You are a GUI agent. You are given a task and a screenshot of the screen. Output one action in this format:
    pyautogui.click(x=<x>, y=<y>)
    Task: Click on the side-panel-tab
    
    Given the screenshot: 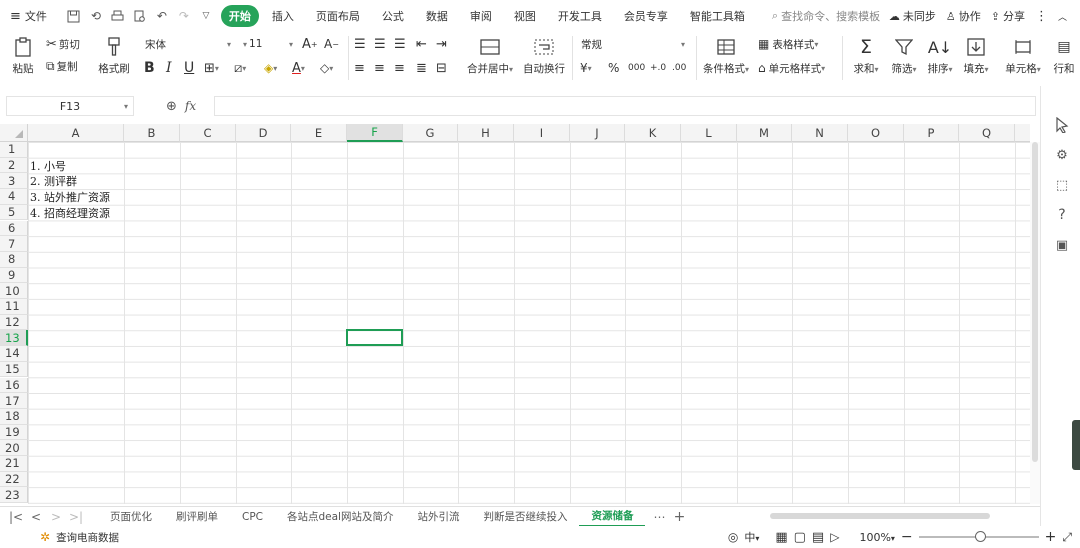 What is the action you would take?
    pyautogui.click(x=1076, y=445)
    